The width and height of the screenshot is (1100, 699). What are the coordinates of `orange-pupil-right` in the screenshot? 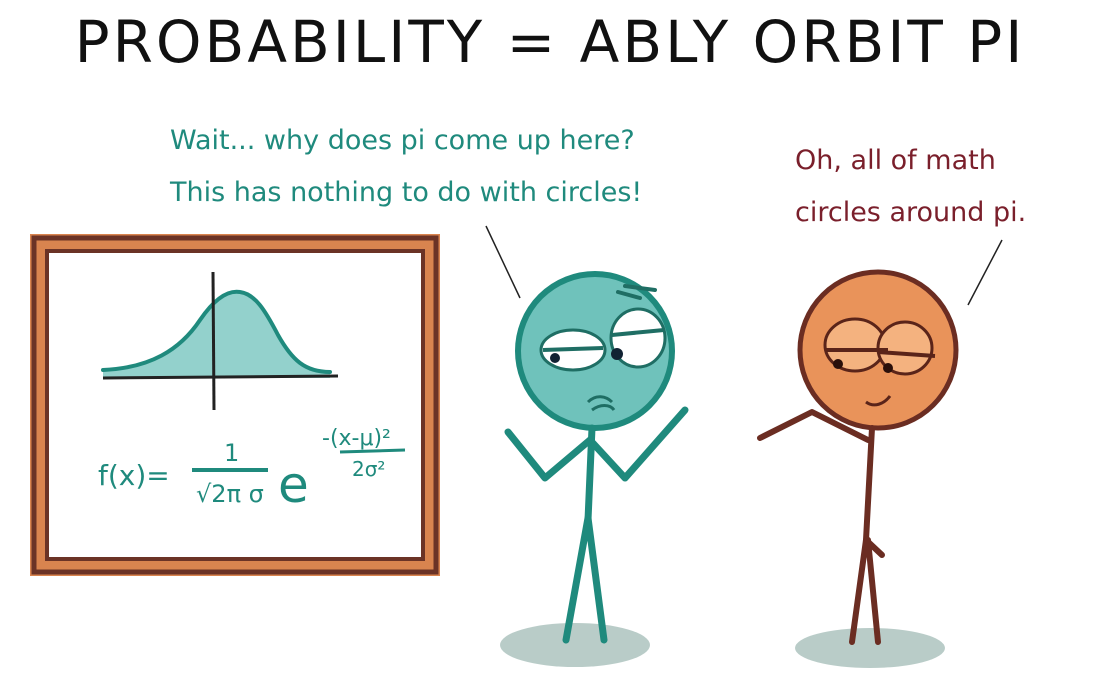 It's located at (888, 368).